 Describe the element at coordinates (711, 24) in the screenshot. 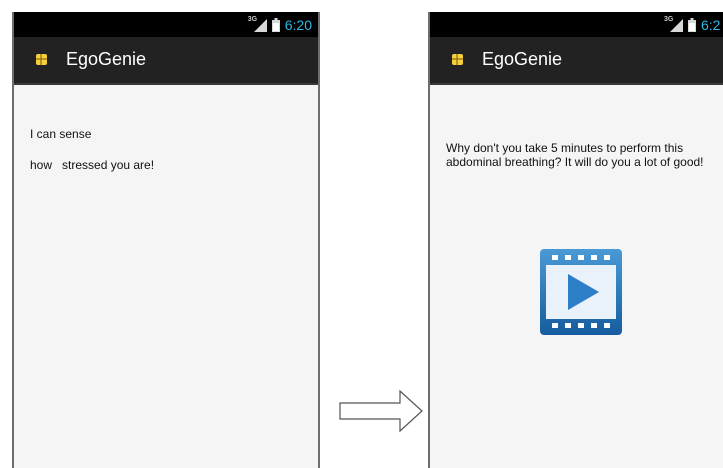

I see `status-clock: 6:2` at that location.